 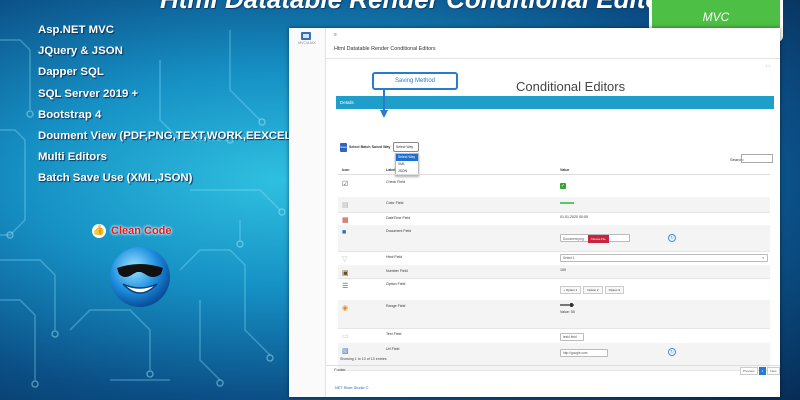 What do you see at coordinates (345, 259) in the screenshot?
I see `field-type-icon: ▽` at bounding box center [345, 259].